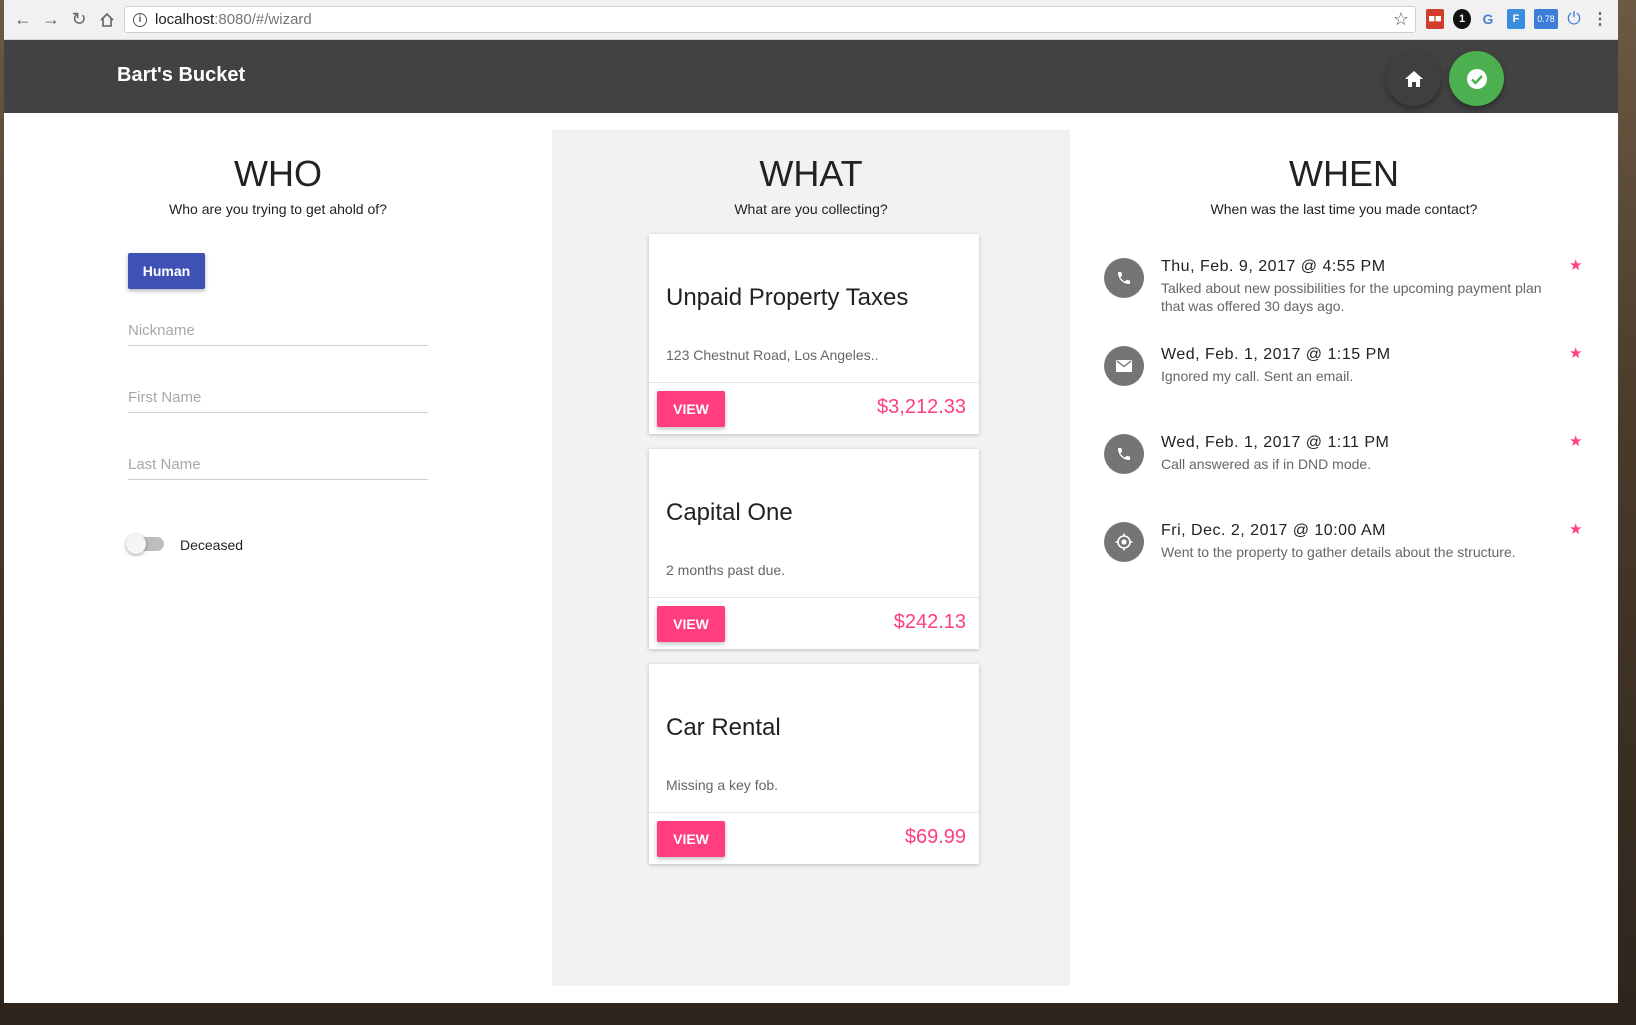  I want to click on card-actions: VIEW $242.13, so click(814, 623).